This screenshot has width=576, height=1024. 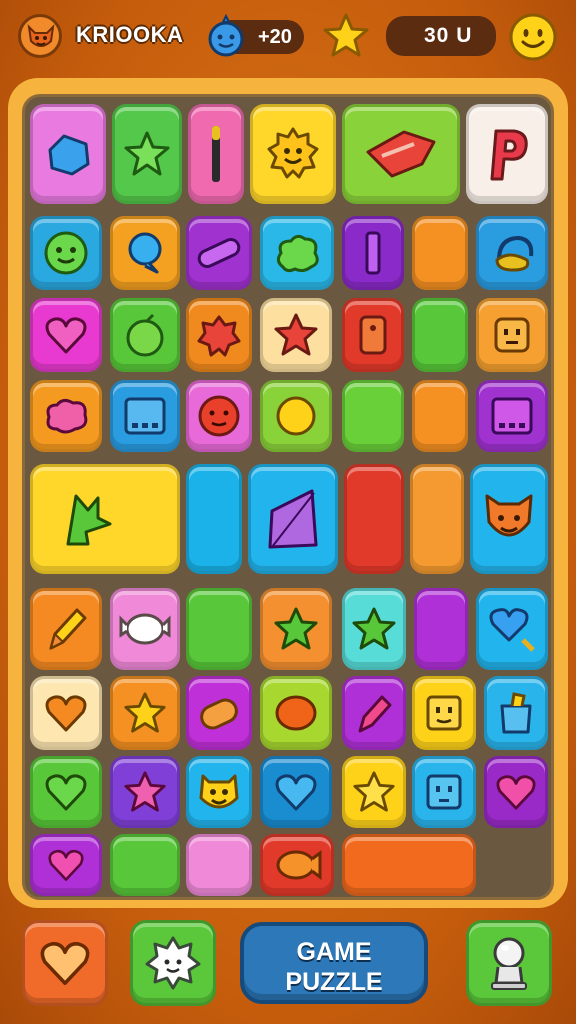 I want to click on tile-orange-tall-block, so click(x=437, y=519).